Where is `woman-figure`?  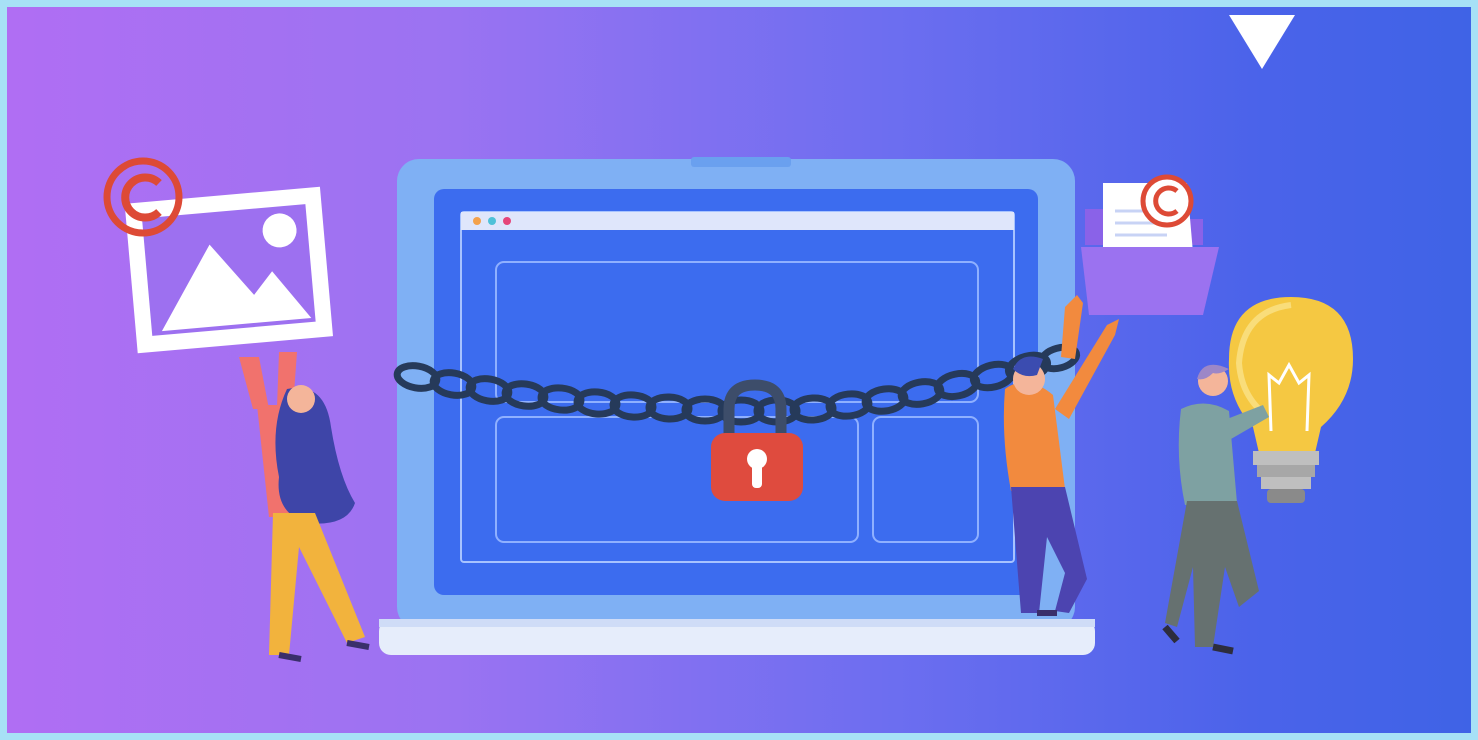 woman-figure is located at coordinates (304, 507).